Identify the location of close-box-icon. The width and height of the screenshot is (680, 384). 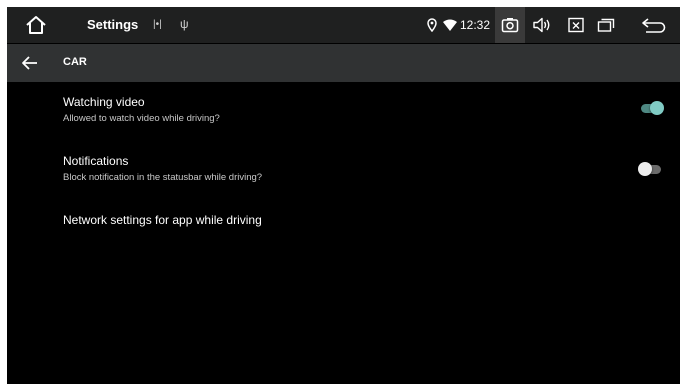
(576, 25).